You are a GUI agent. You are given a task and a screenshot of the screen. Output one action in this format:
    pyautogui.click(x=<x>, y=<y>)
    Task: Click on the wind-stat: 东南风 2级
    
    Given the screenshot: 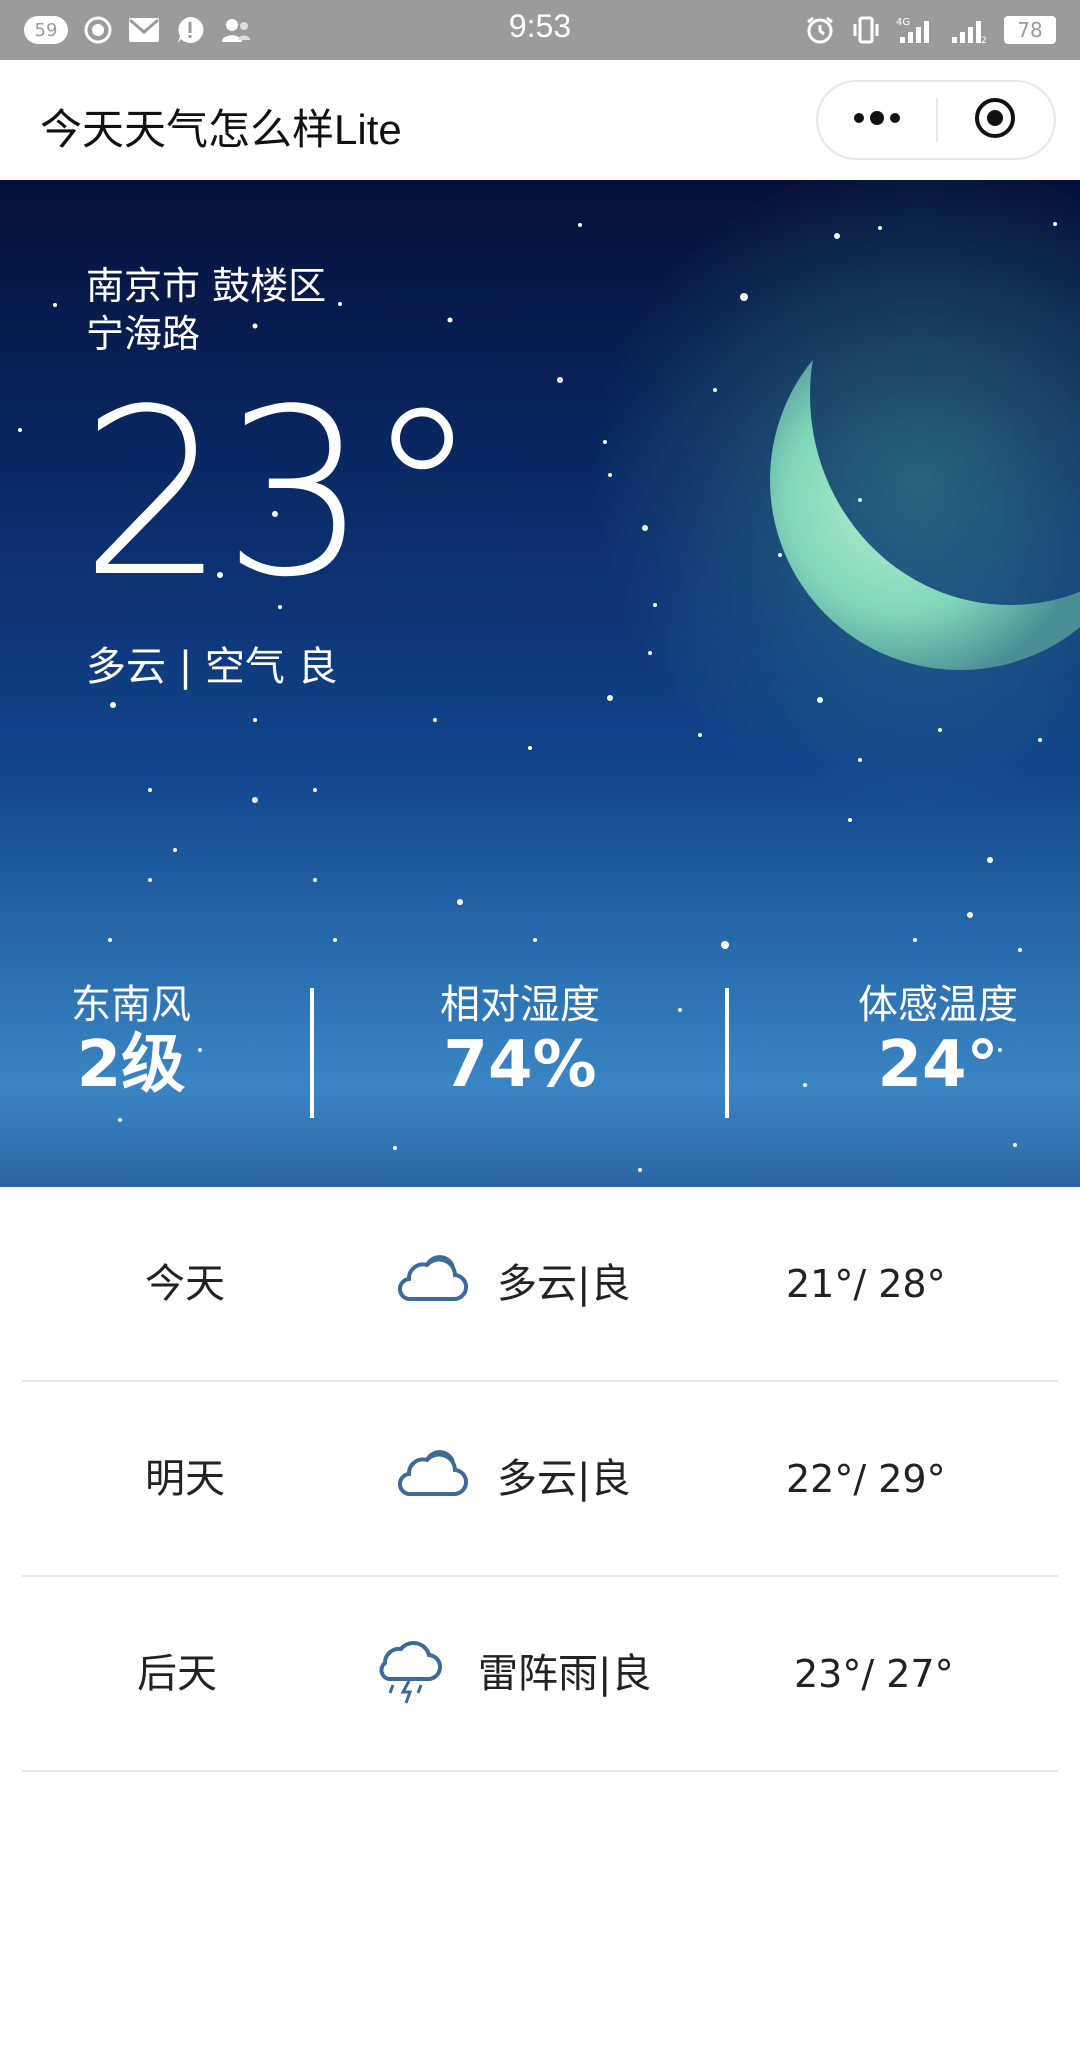 What is the action you would take?
    pyautogui.click(x=131, y=1040)
    